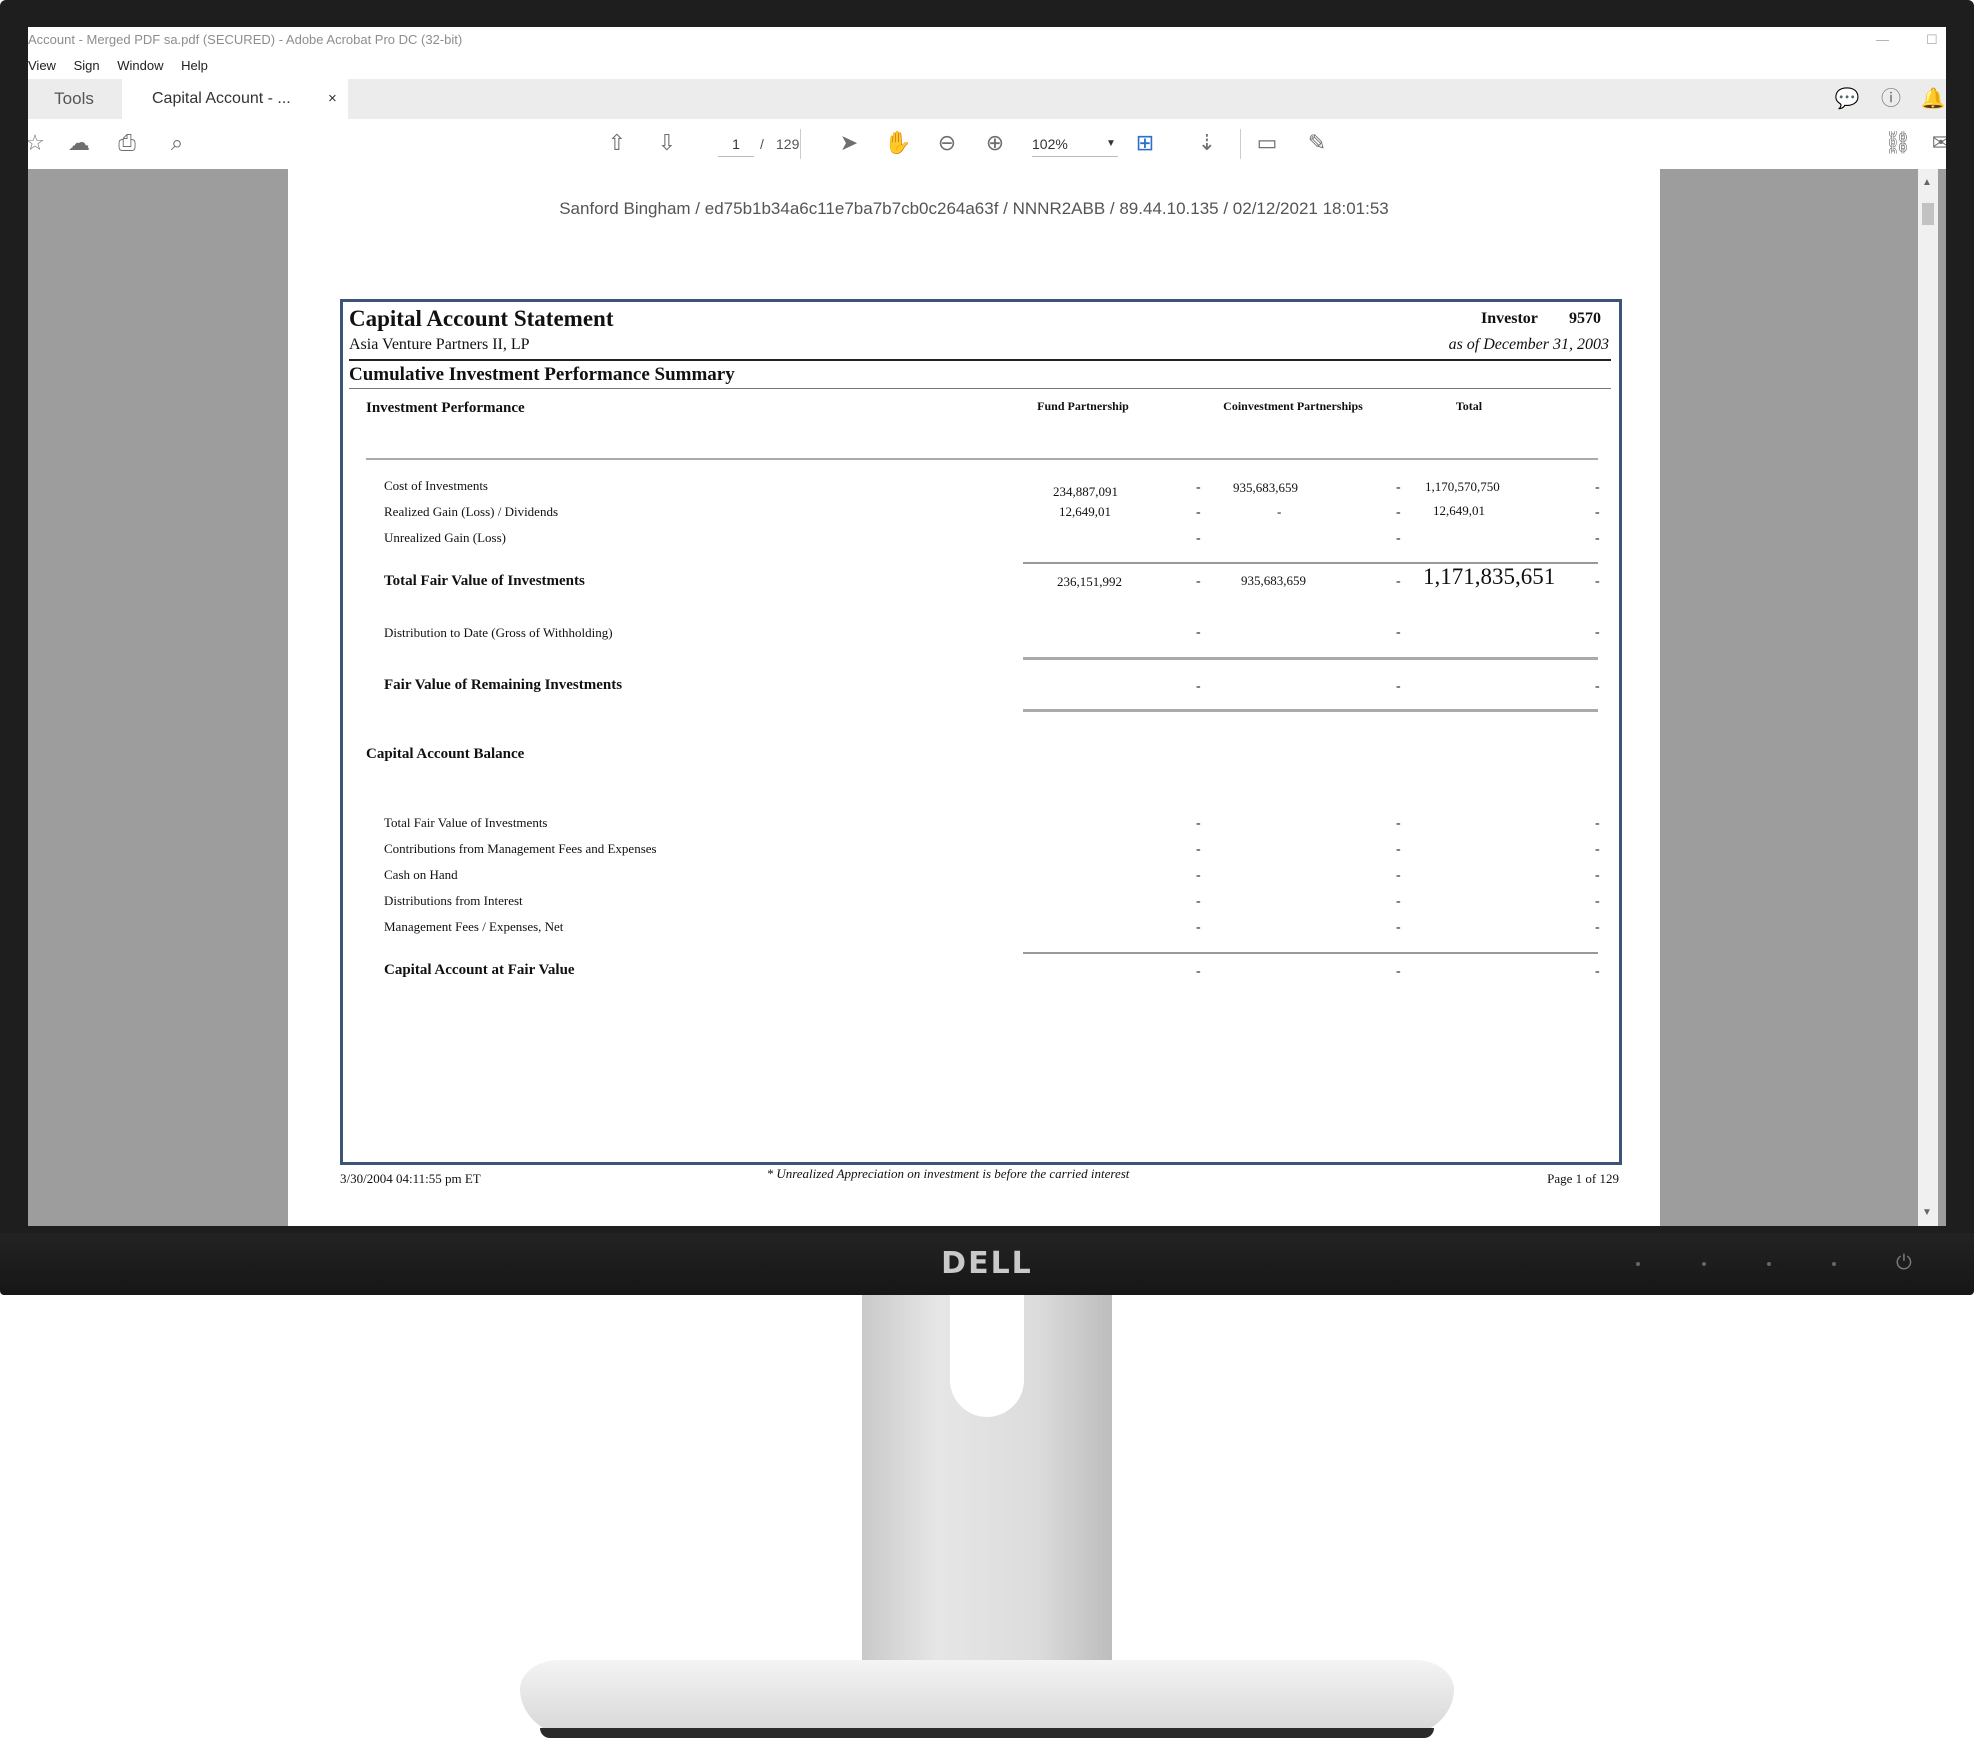 This screenshot has width=1974, height=1751. What do you see at coordinates (800, 144) in the screenshot?
I see `toolbar-divider` at bounding box center [800, 144].